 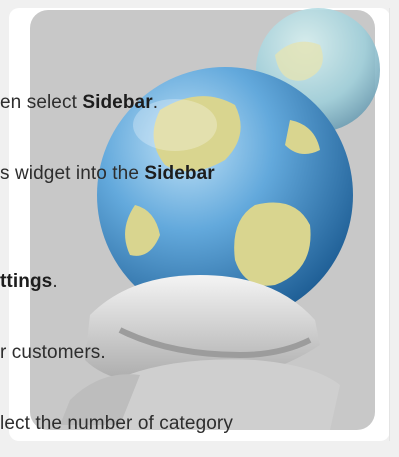 What do you see at coordinates (79, 102) in the screenshot?
I see `text-line-1: en select Sidebar.` at bounding box center [79, 102].